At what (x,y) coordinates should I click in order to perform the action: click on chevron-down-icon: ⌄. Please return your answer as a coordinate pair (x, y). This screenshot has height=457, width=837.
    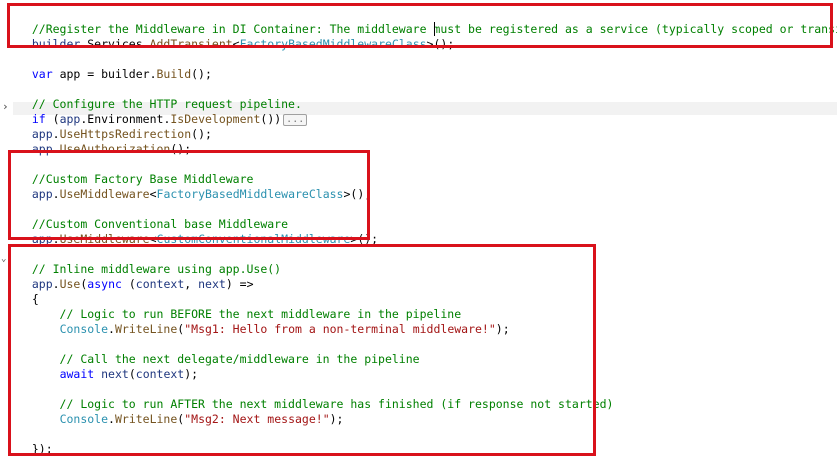
    Looking at the image, I should click on (3, 259).